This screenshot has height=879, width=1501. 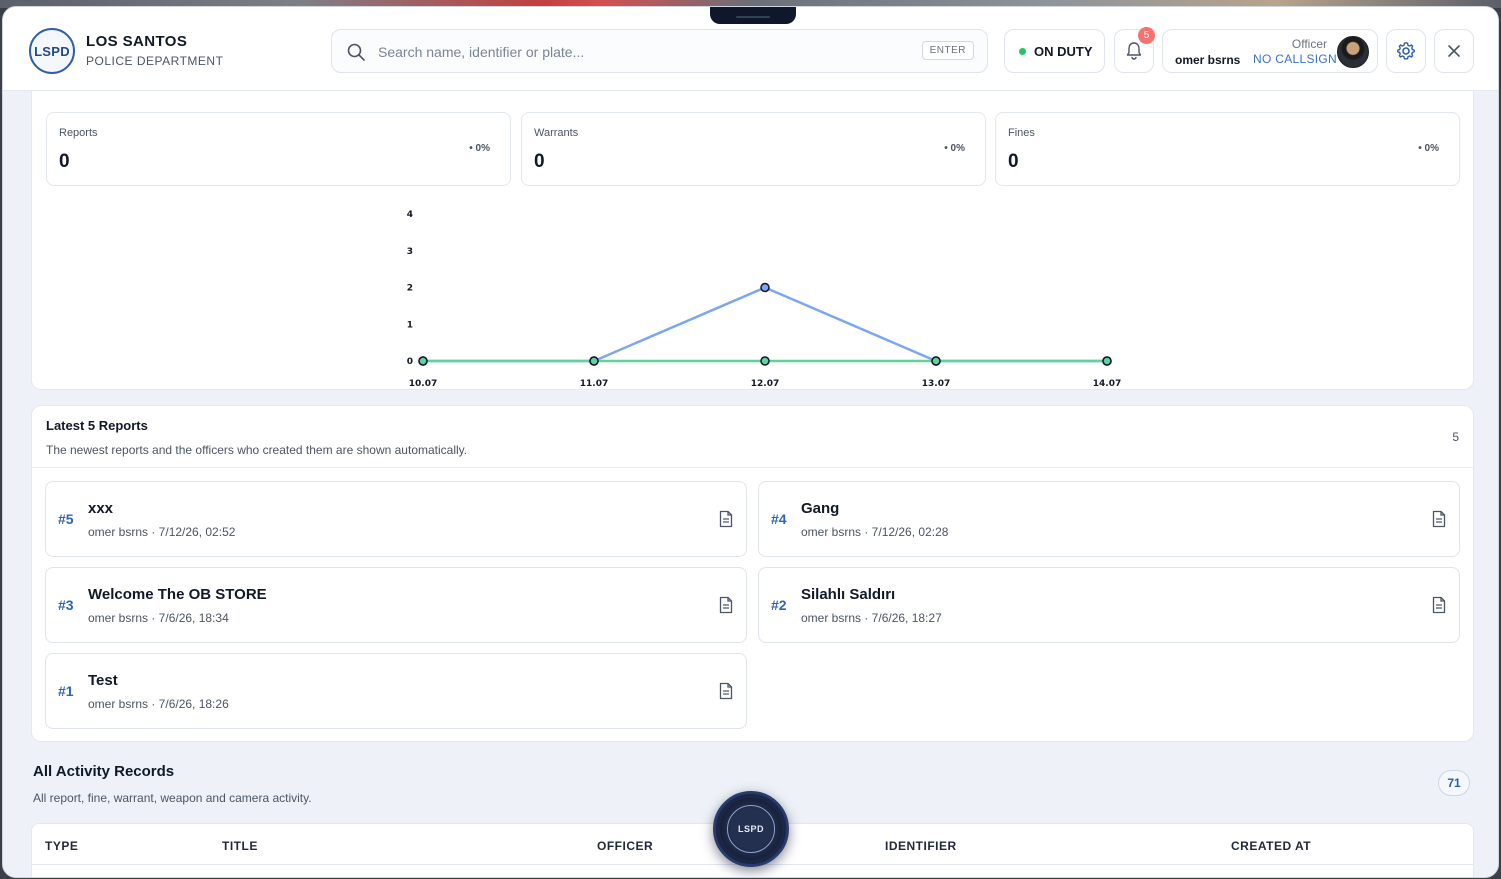 I want to click on report-title: xxx, so click(x=101, y=508).